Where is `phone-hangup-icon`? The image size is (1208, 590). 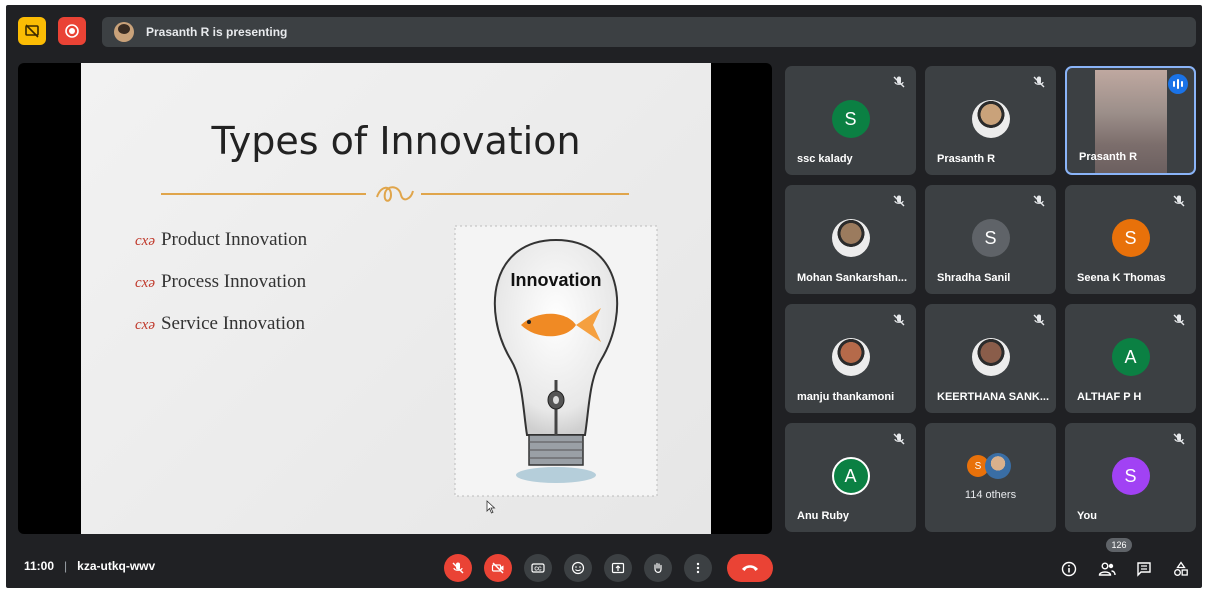 phone-hangup-icon is located at coordinates (750, 568).